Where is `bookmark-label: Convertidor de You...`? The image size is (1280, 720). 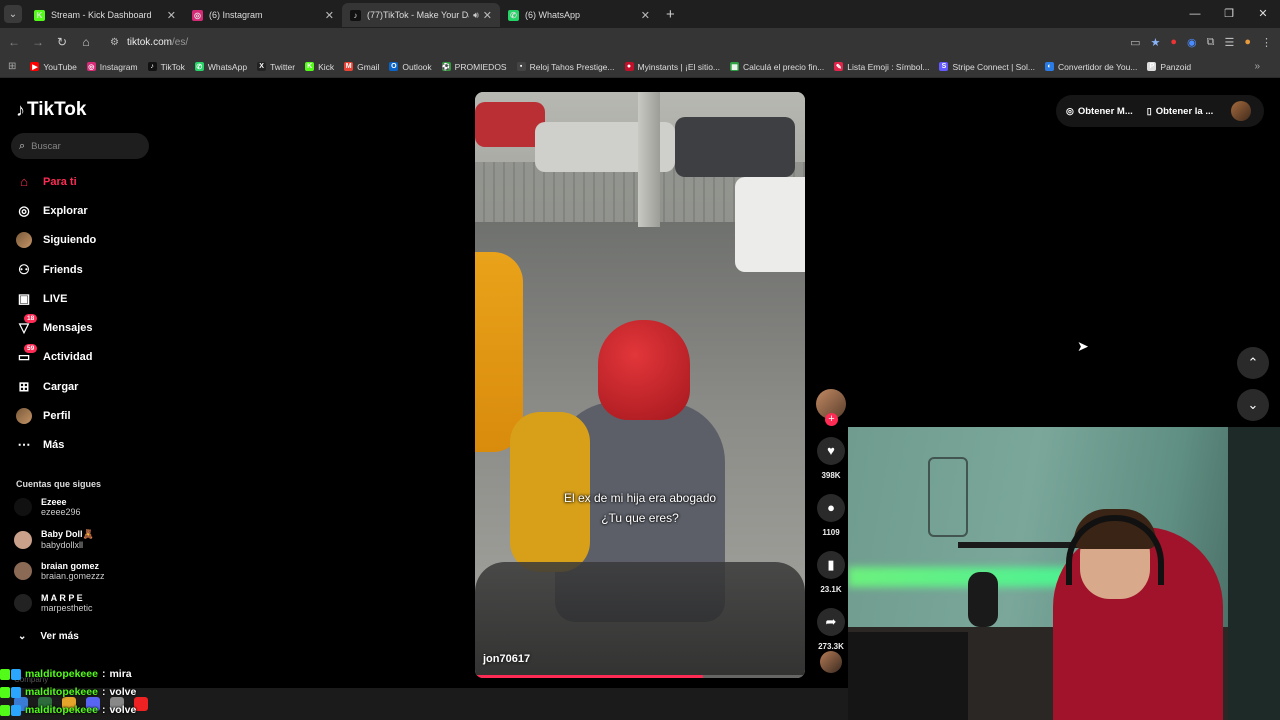 bookmark-label: Convertidor de You... is located at coordinates (1098, 66).